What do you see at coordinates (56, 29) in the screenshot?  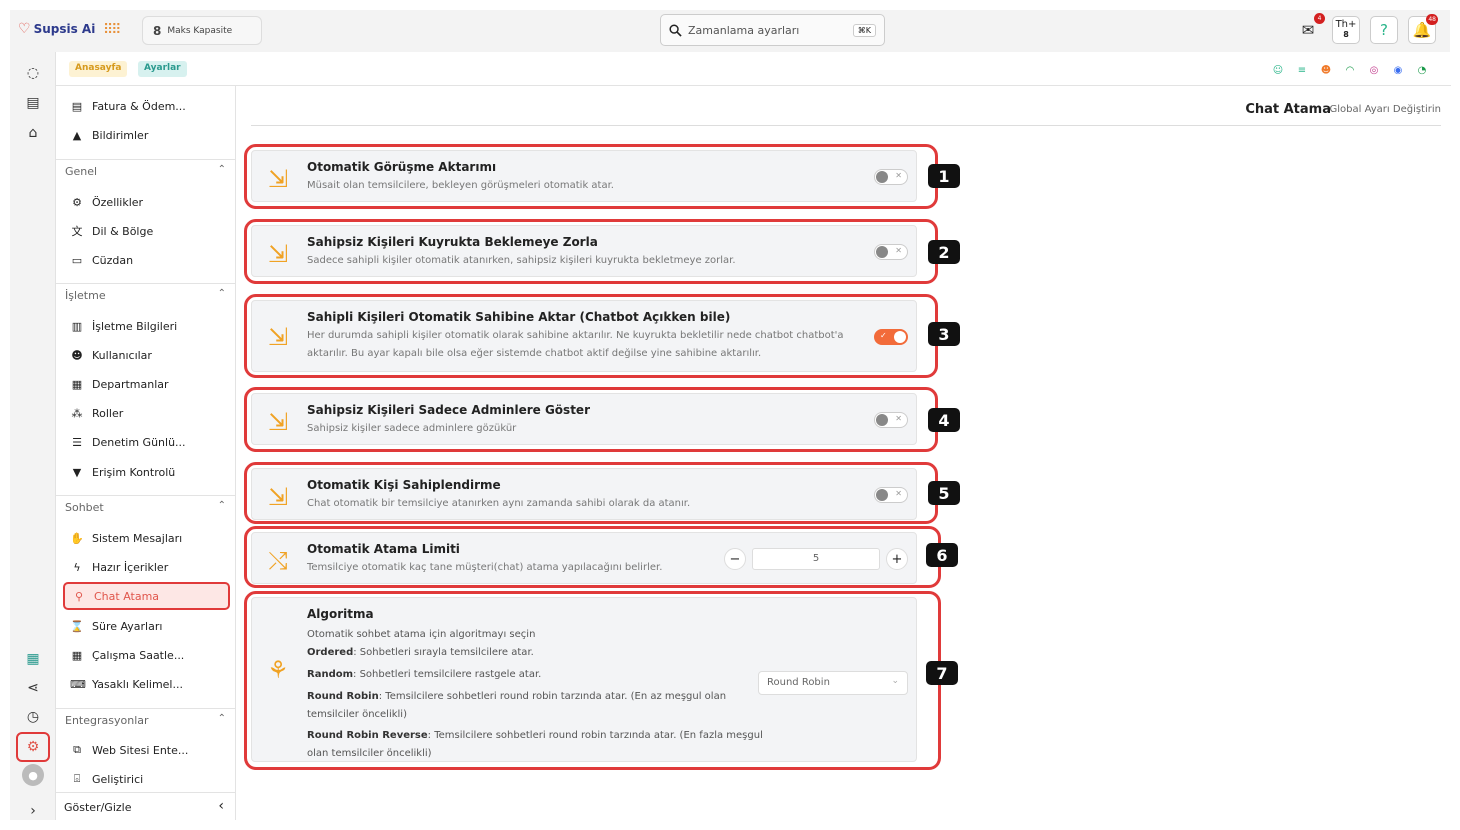 I see `app-logo: ♡ Supsis Ai` at bounding box center [56, 29].